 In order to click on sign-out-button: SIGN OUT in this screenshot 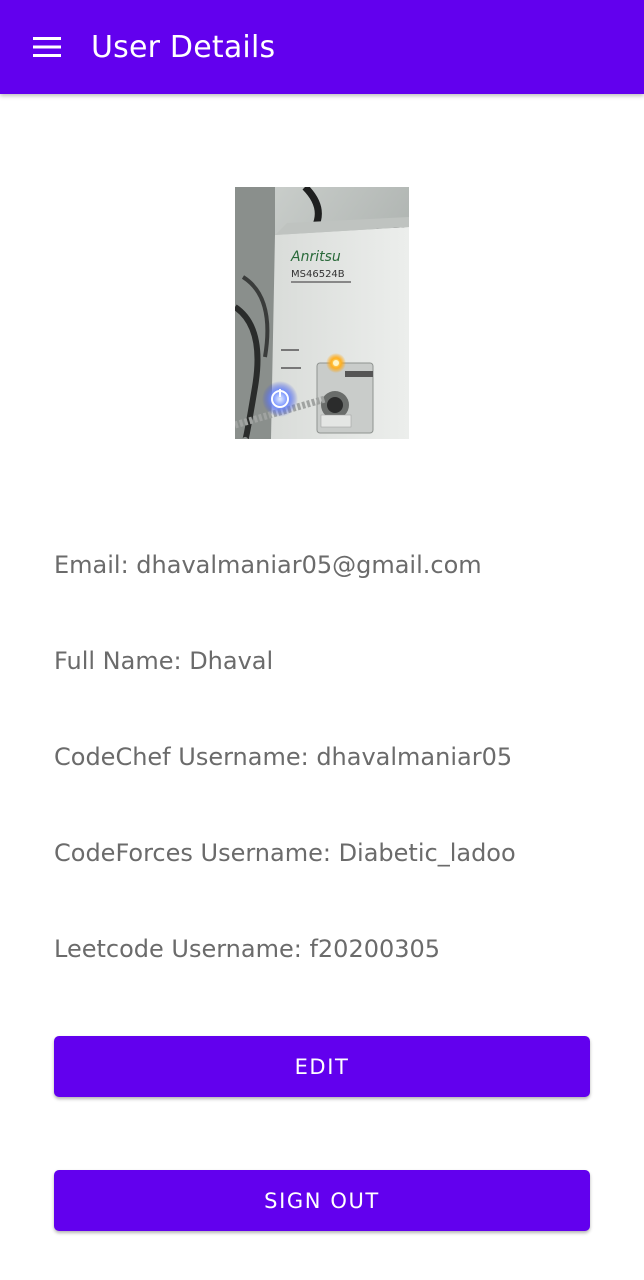, I will do `click(322, 1200)`.